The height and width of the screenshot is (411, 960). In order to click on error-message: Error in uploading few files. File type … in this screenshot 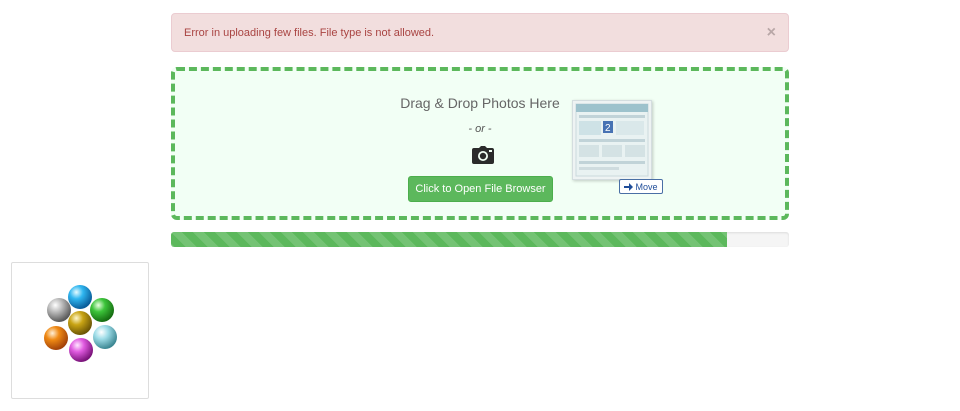, I will do `click(309, 32)`.